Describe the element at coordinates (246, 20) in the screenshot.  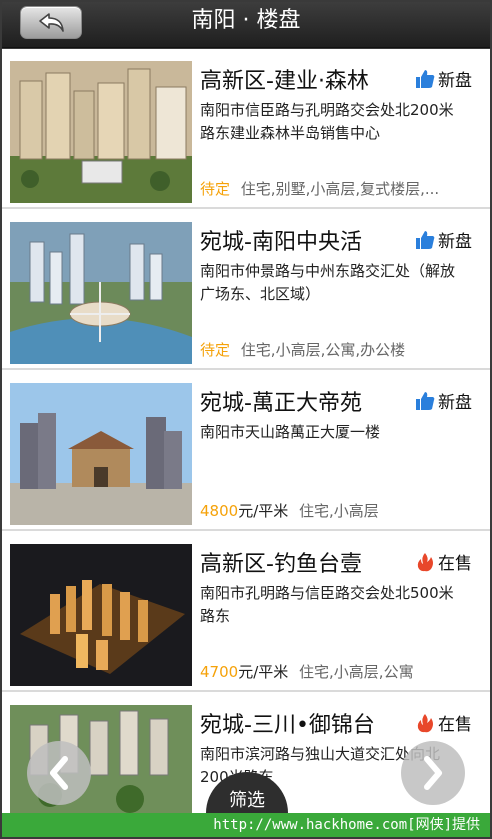
I see `page-title: 南阳 · 楼盘` at that location.